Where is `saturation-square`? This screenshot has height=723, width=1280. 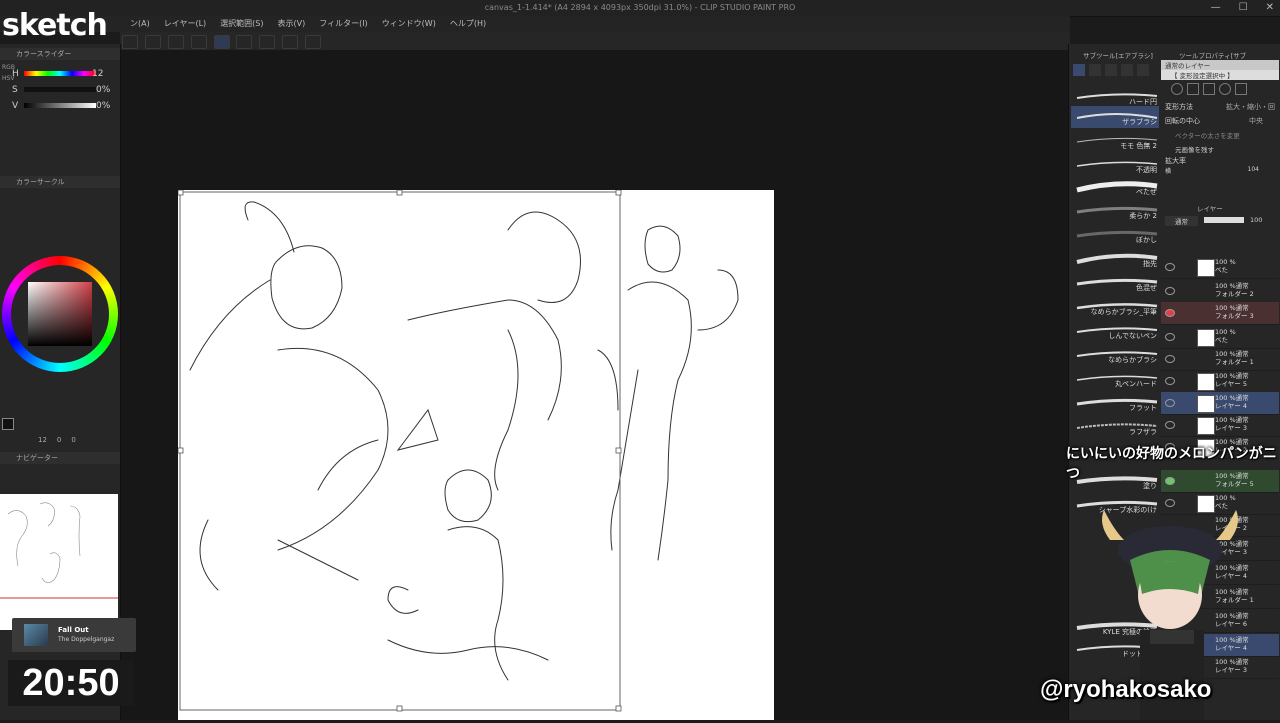 saturation-square is located at coordinates (60, 314).